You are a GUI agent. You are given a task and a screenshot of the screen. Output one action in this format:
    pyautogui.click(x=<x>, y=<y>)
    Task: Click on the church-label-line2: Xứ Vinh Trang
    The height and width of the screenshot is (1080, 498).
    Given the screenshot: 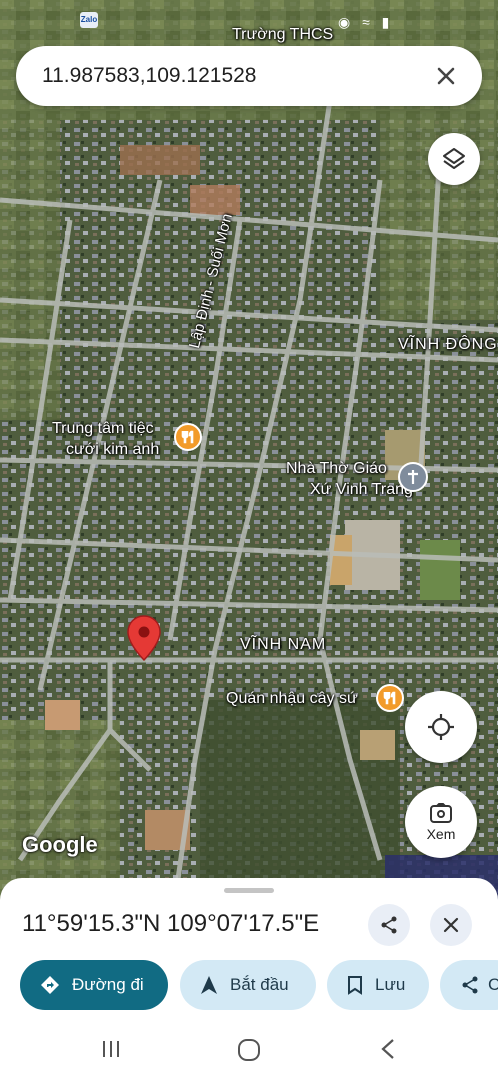 What is the action you would take?
    pyautogui.click(x=361, y=490)
    